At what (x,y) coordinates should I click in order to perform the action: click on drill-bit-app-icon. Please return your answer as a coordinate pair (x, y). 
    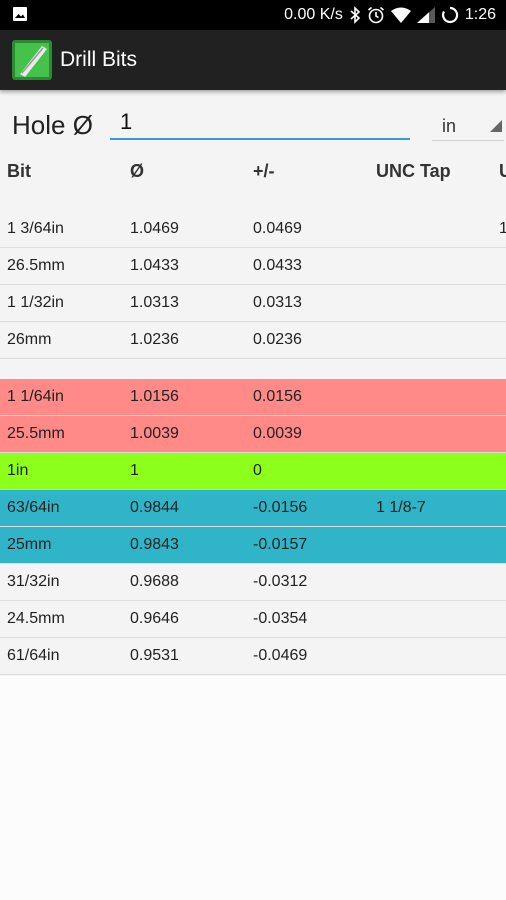
    Looking at the image, I should click on (33, 60).